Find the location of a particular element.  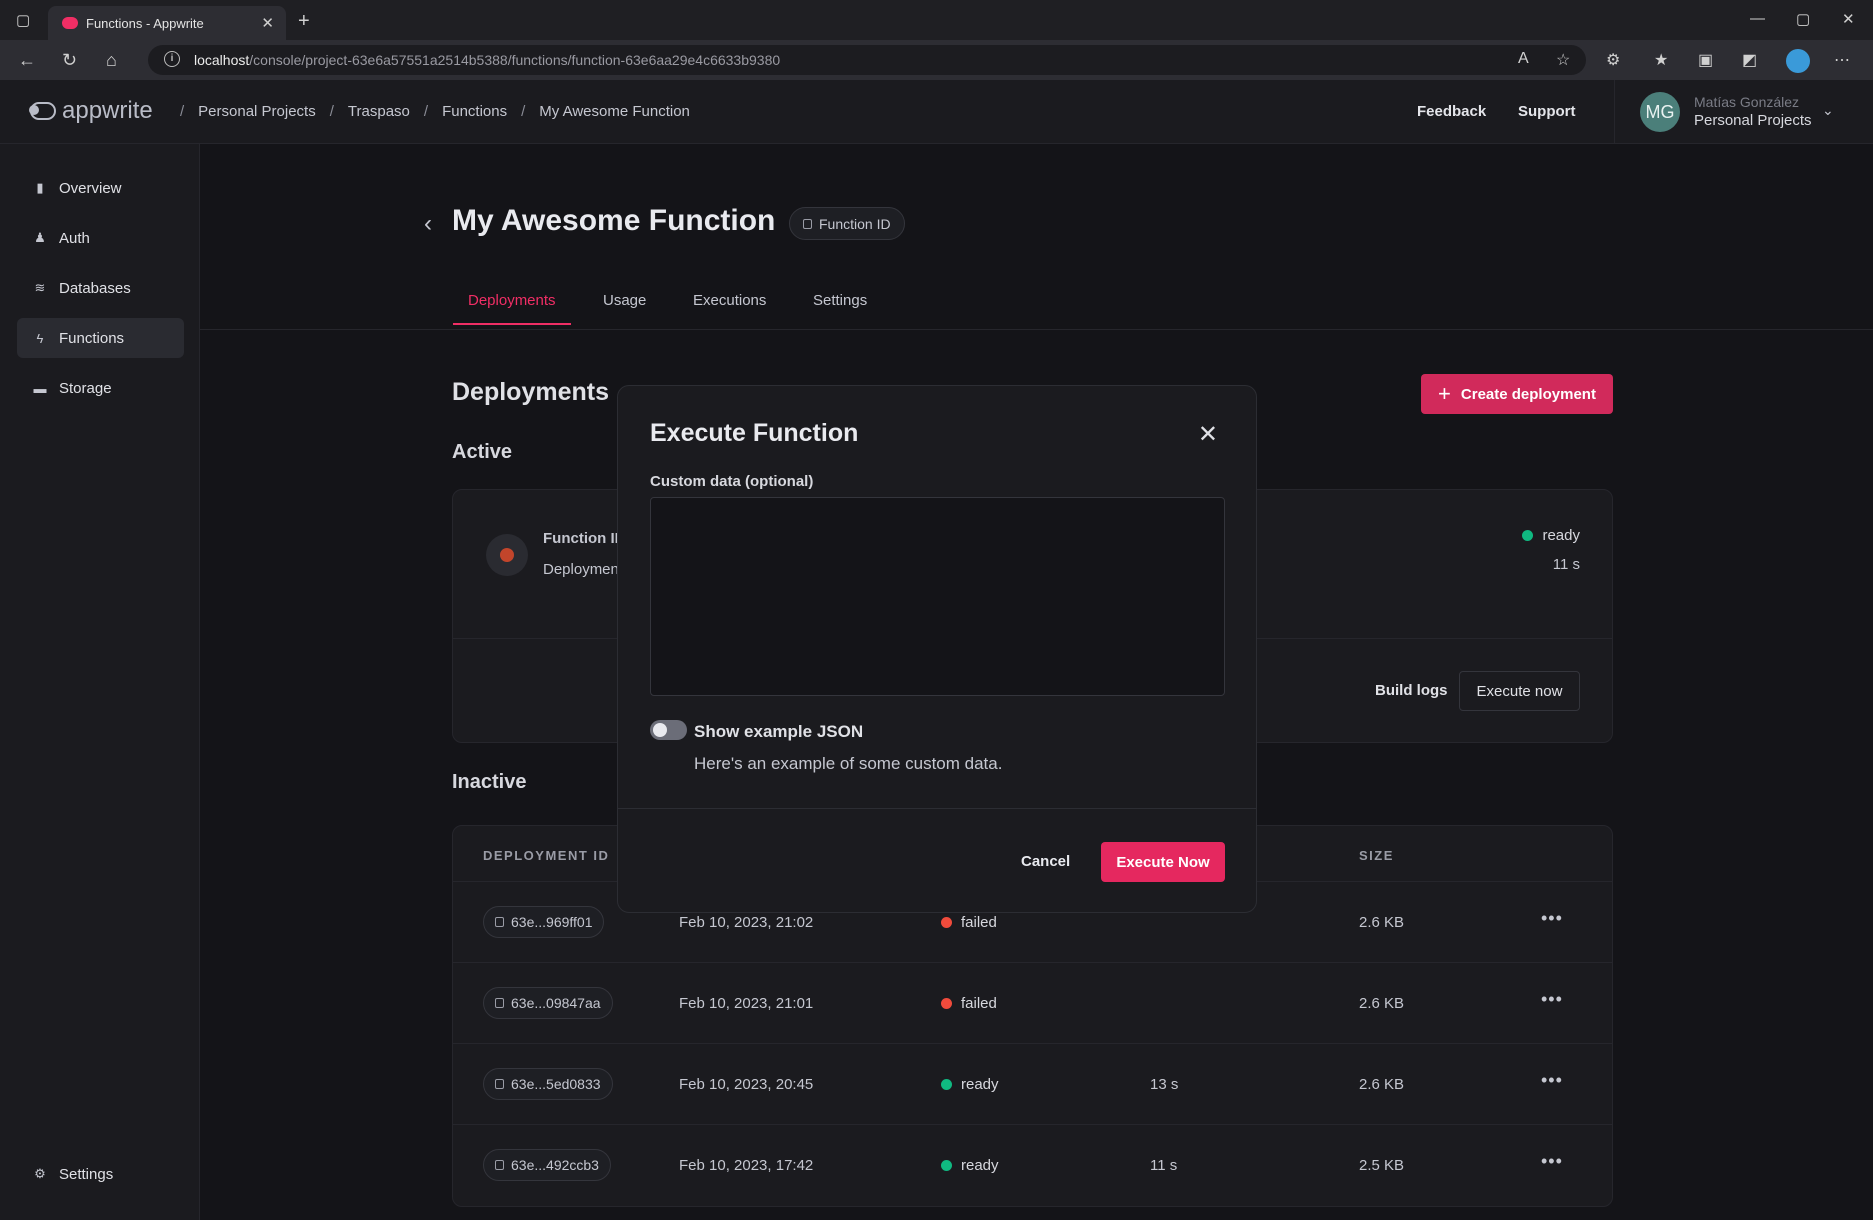

tab-deployments: Deployments is located at coordinates (512, 308).